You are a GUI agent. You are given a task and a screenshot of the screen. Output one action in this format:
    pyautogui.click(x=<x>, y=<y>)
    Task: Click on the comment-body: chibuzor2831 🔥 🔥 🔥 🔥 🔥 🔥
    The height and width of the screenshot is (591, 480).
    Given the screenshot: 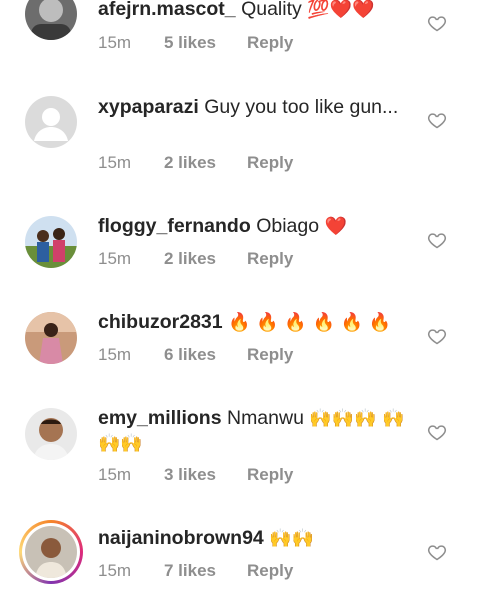 What is the action you would take?
    pyautogui.click(x=253, y=322)
    